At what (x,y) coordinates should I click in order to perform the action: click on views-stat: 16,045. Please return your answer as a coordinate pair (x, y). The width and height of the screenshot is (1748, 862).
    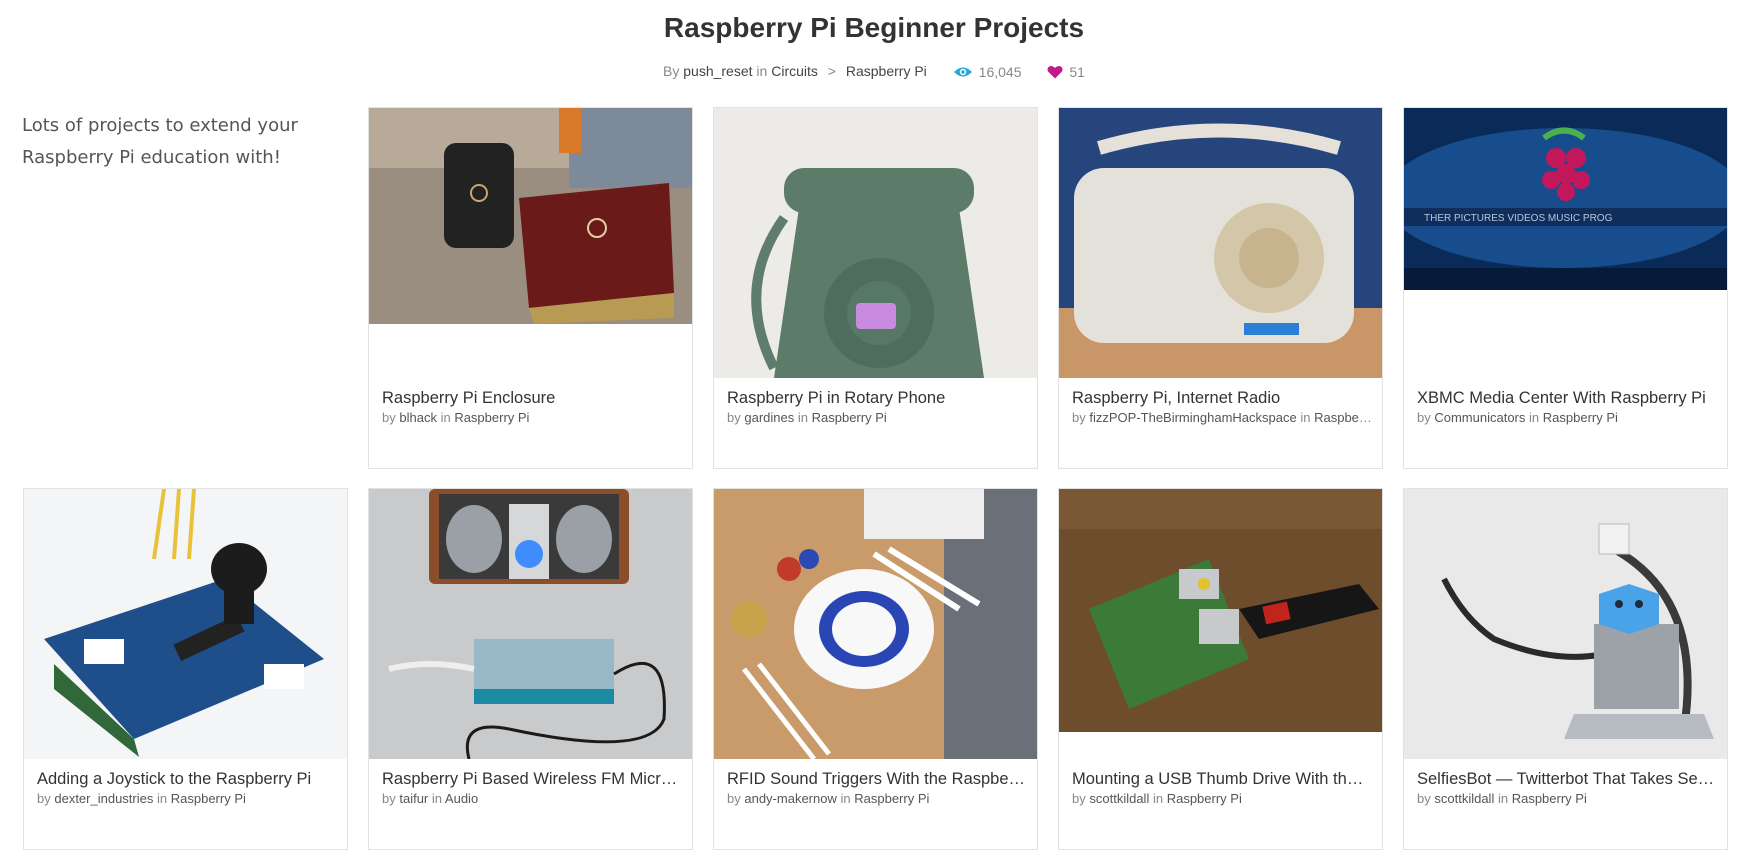
    Looking at the image, I should click on (987, 72).